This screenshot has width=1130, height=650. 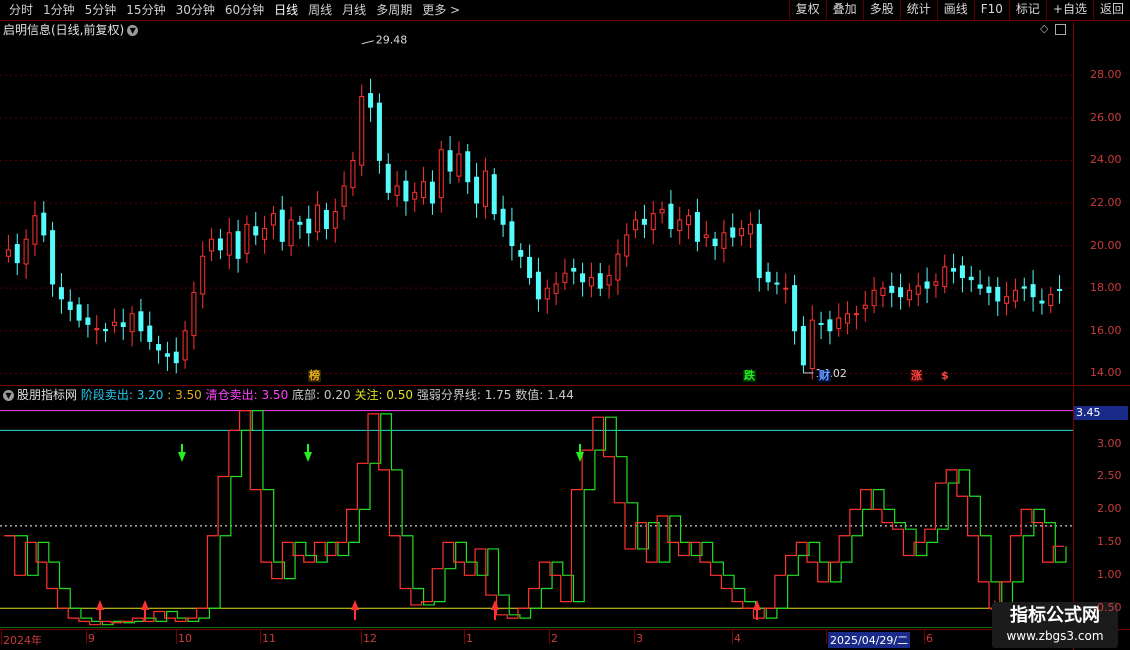 I want to click on param-2: 清仓卖出: 3.50, so click(x=245, y=395).